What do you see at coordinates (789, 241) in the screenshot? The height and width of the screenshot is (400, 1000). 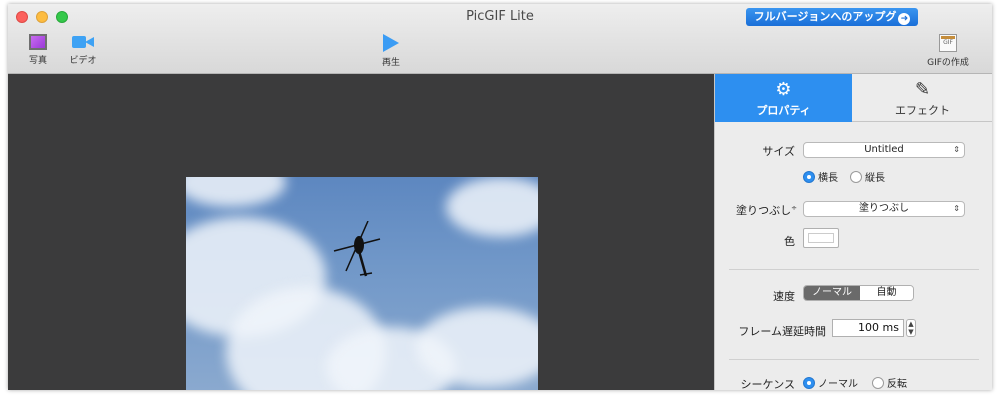 I see `color-label: 色` at bounding box center [789, 241].